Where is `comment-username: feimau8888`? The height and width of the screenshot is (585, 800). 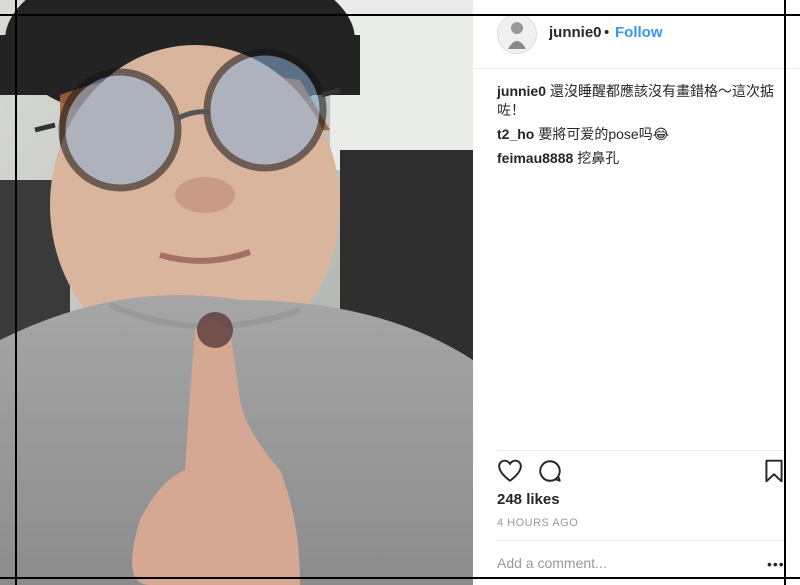 comment-username: feimau8888 is located at coordinates (535, 158).